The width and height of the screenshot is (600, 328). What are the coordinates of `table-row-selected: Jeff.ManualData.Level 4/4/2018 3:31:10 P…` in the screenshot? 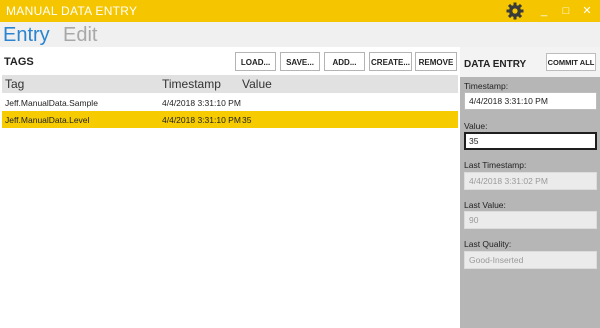 It's located at (230, 119).